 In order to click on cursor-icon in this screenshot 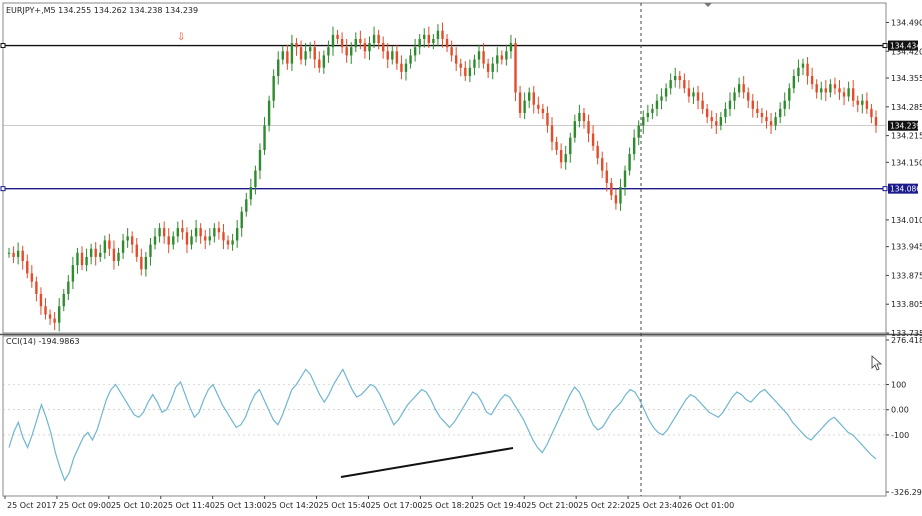, I will do `click(877, 363)`.